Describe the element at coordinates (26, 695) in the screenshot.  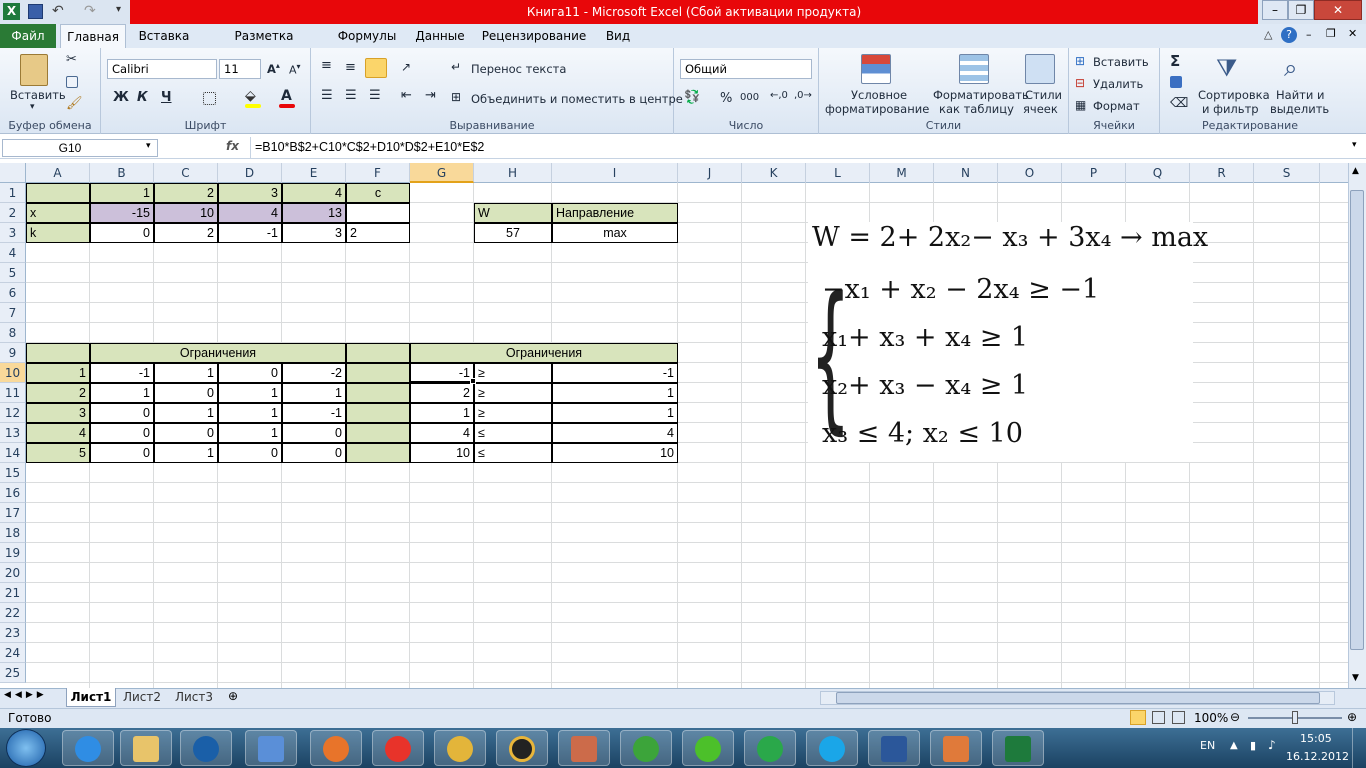
I see `sheet-nav-icons: ◀◀▶▶` at that location.